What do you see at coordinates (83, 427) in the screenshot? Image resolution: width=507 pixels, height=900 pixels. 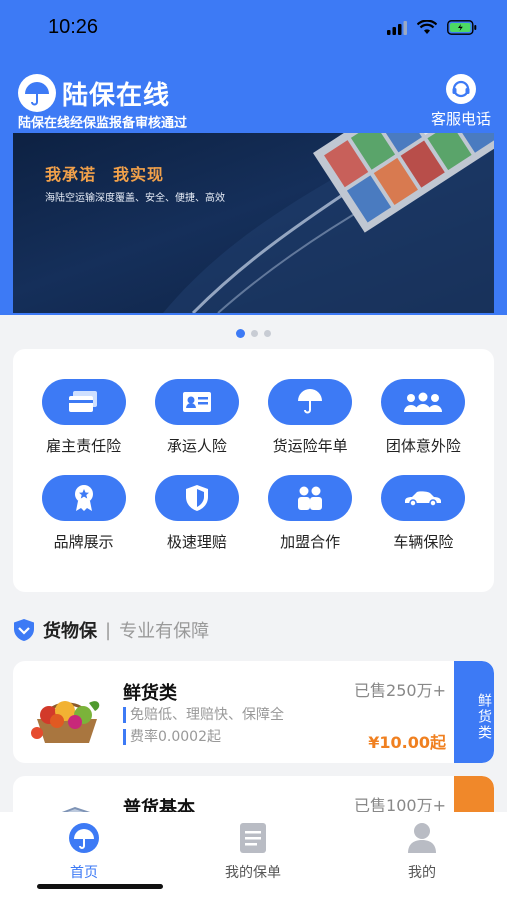 I see `service-employer-liability: 雇主责任险` at bounding box center [83, 427].